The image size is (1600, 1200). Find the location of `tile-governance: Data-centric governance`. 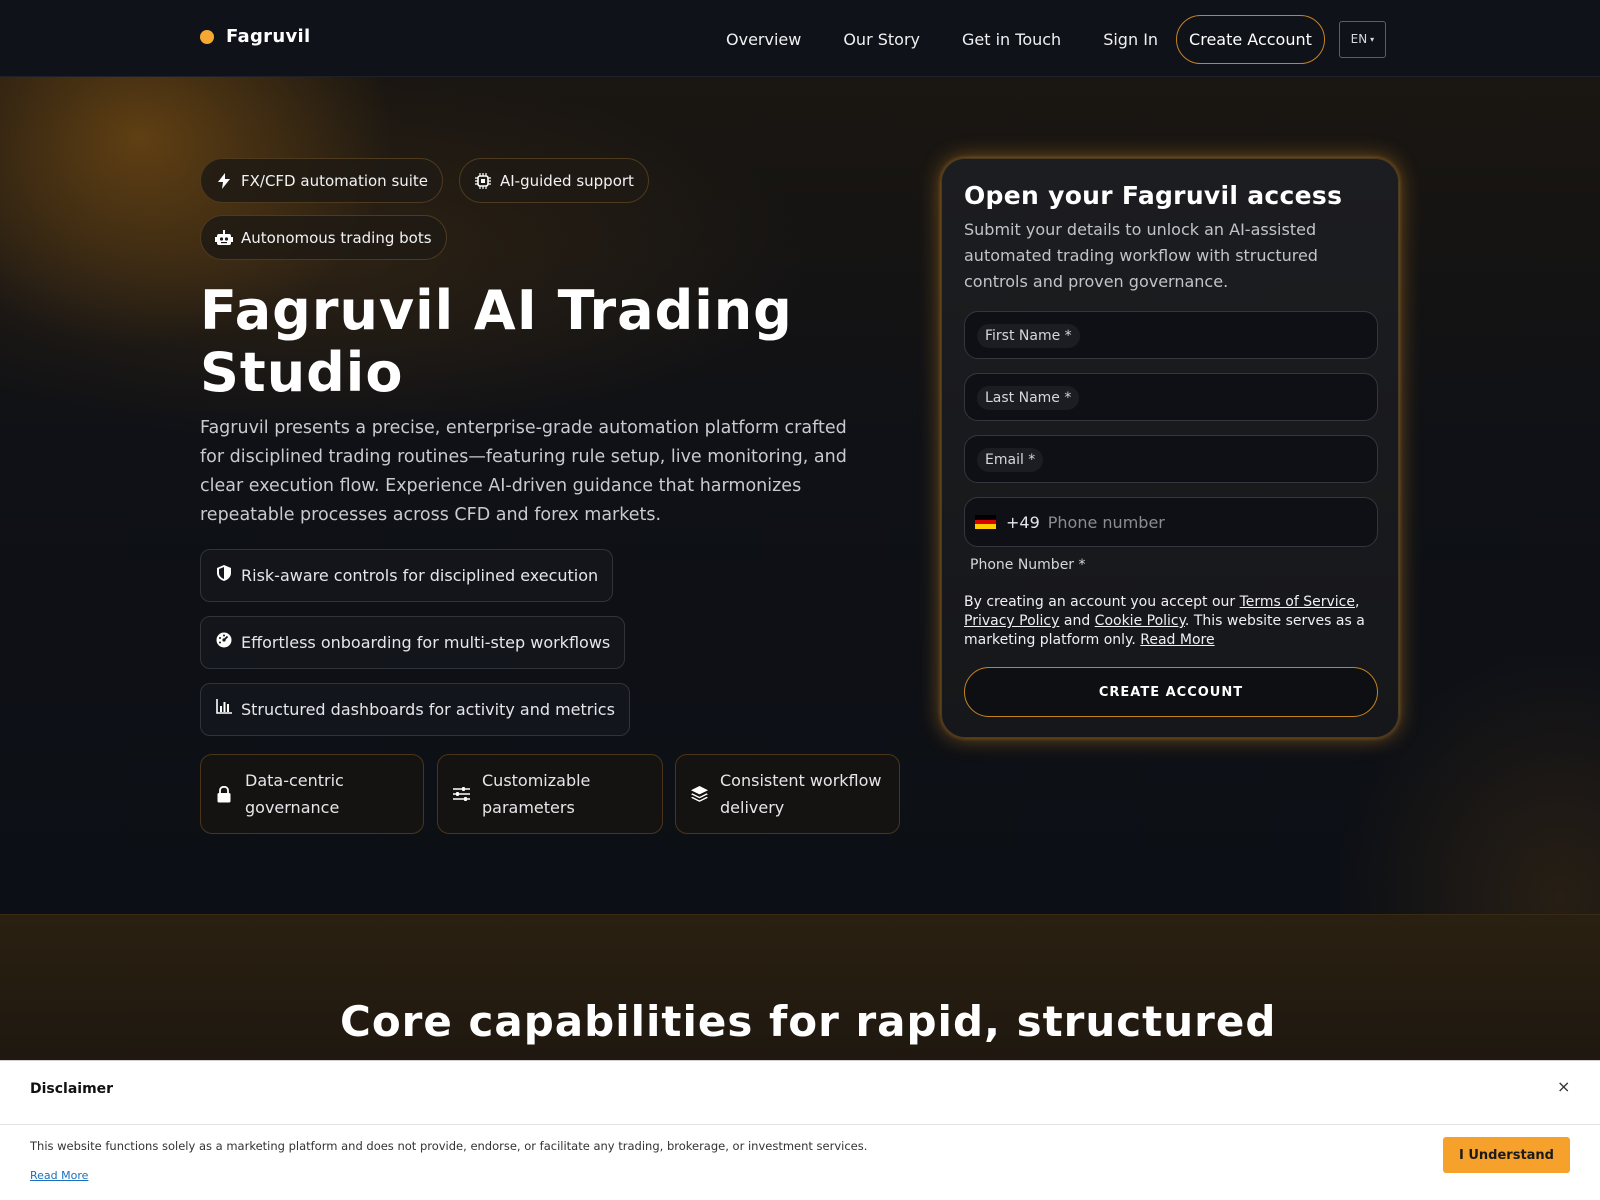

tile-governance: Data-centric governance is located at coordinates (312, 794).